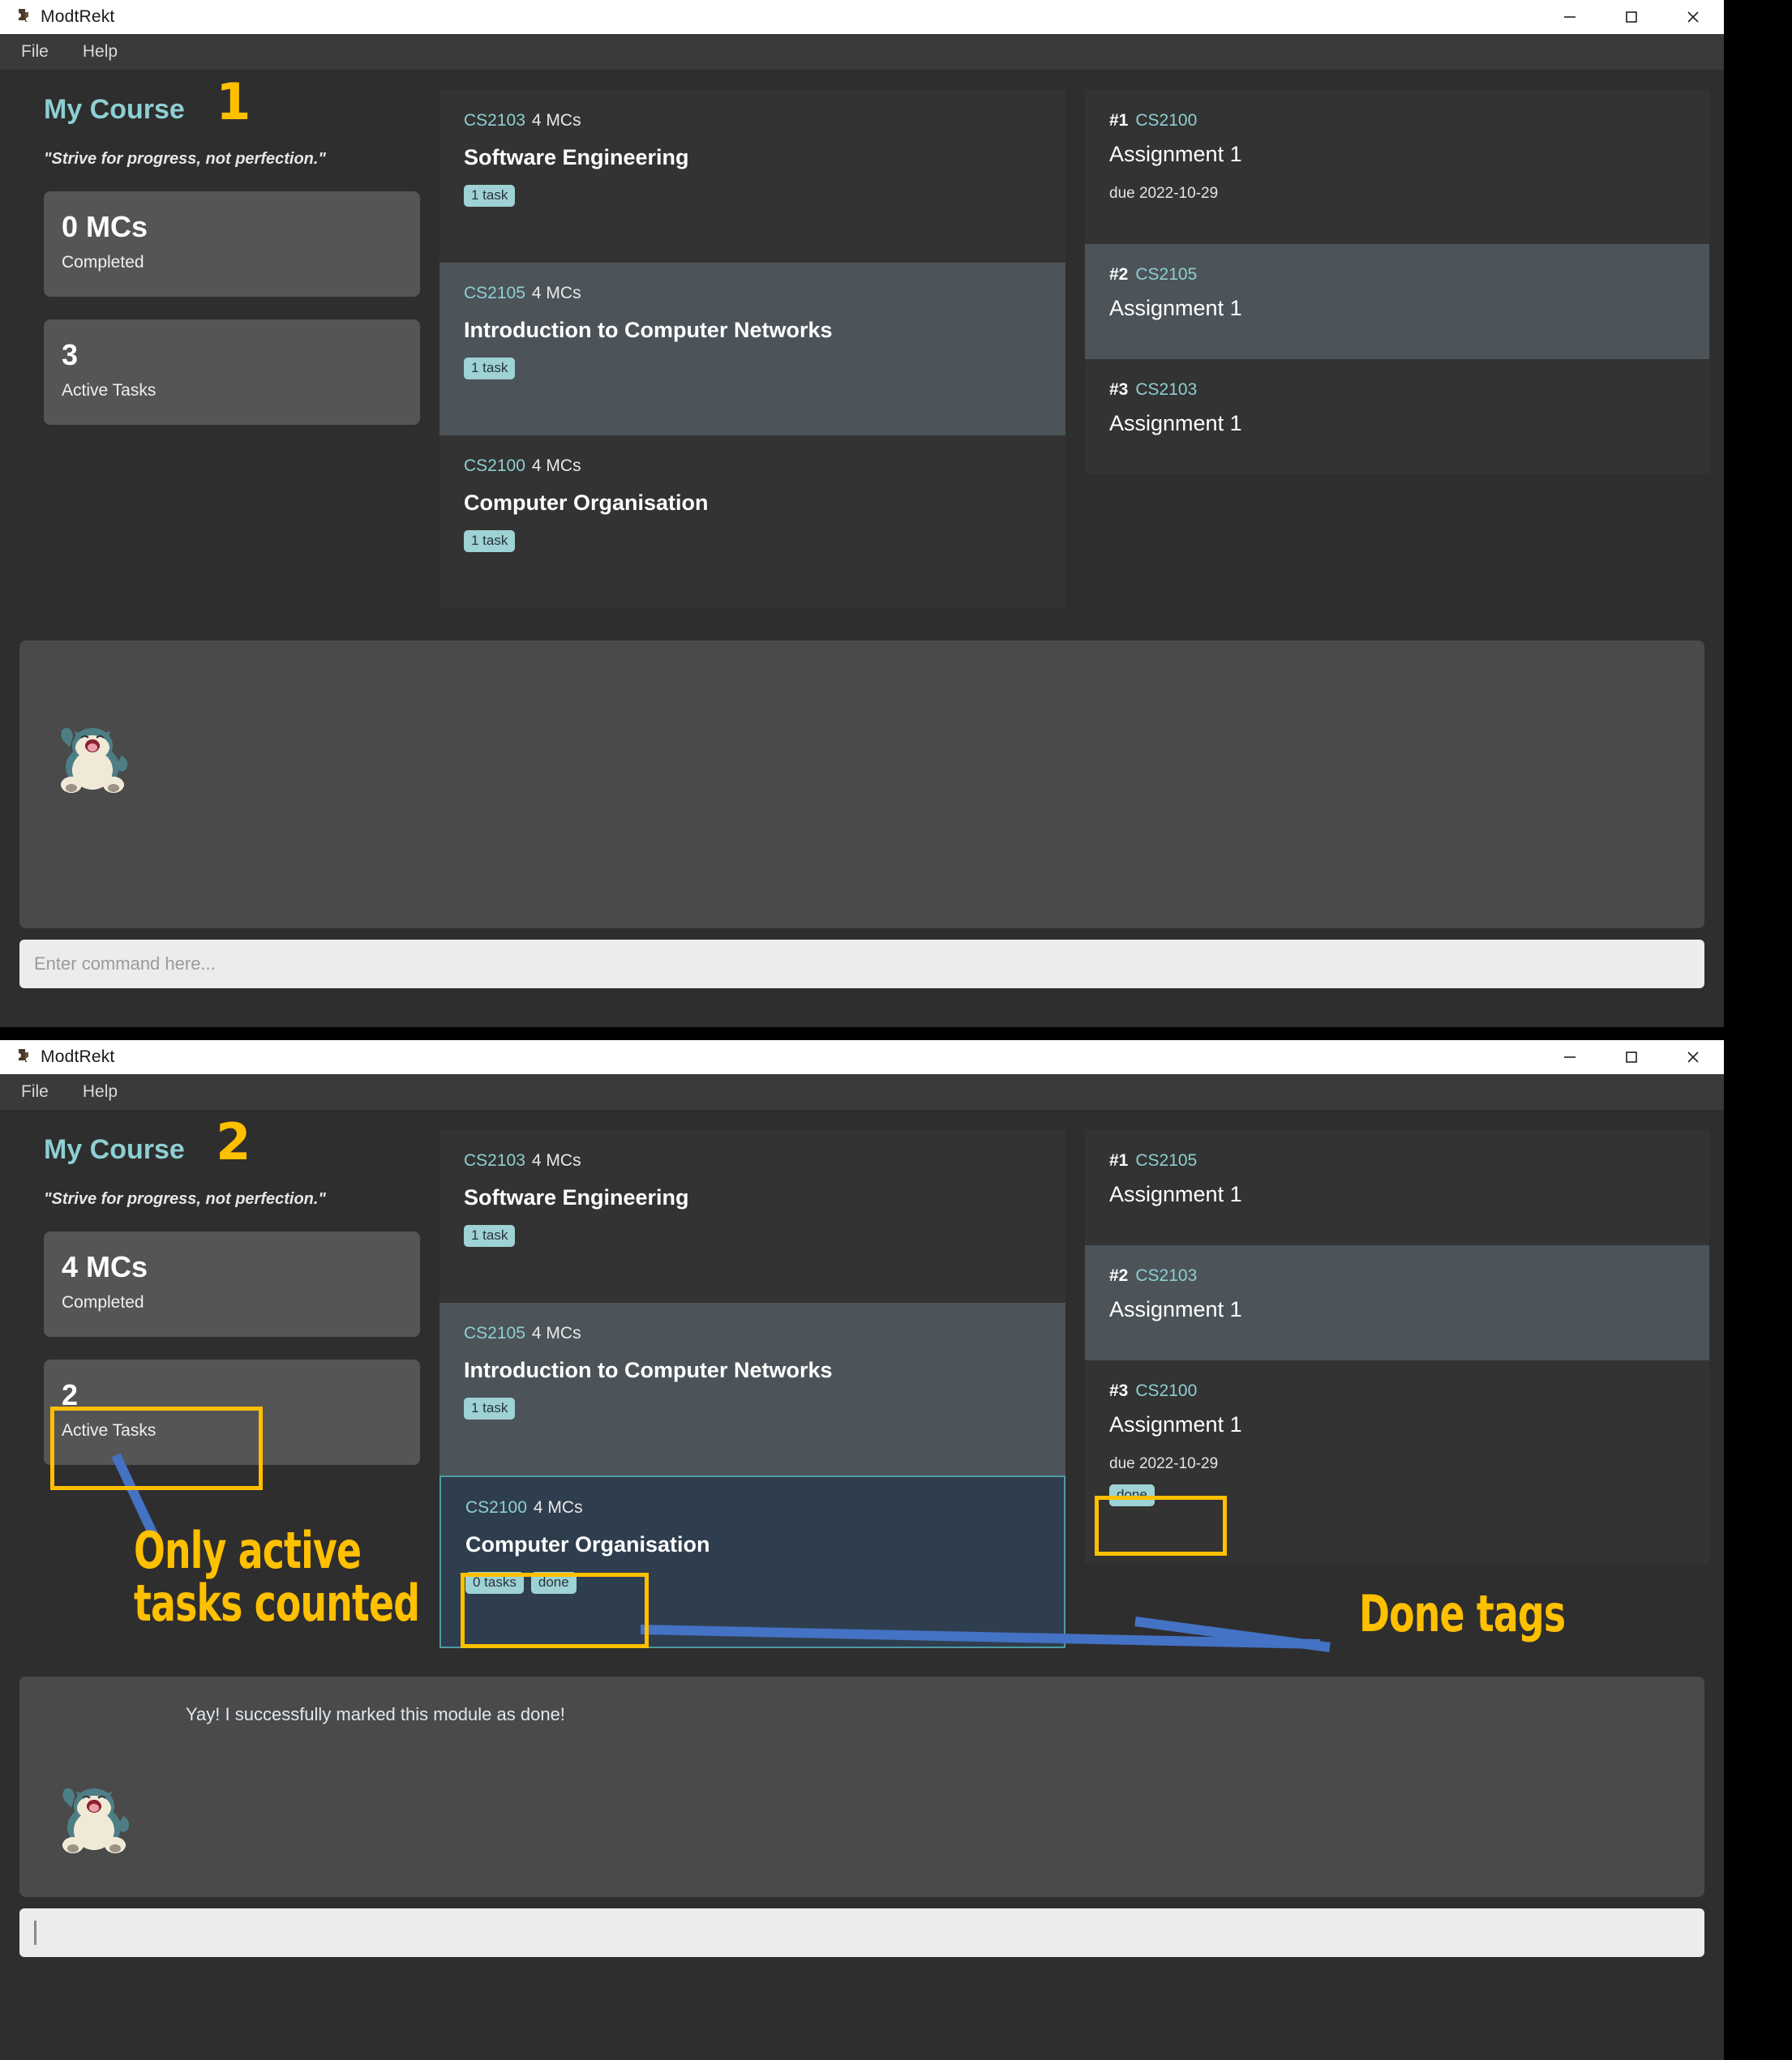  Describe the element at coordinates (586, 502) in the screenshot. I see `module-name: Computer Organisation` at that location.